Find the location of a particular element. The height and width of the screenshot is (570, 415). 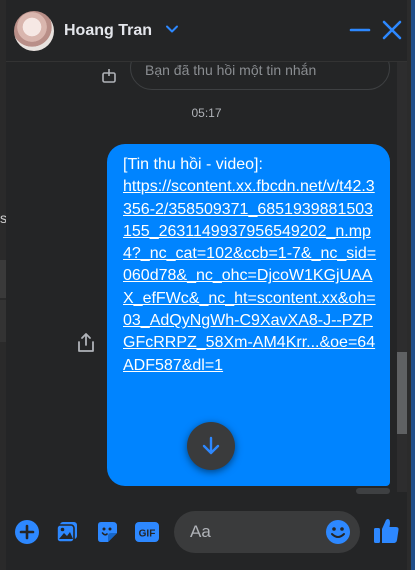

composer-bar: GIF is located at coordinates (206, 534).